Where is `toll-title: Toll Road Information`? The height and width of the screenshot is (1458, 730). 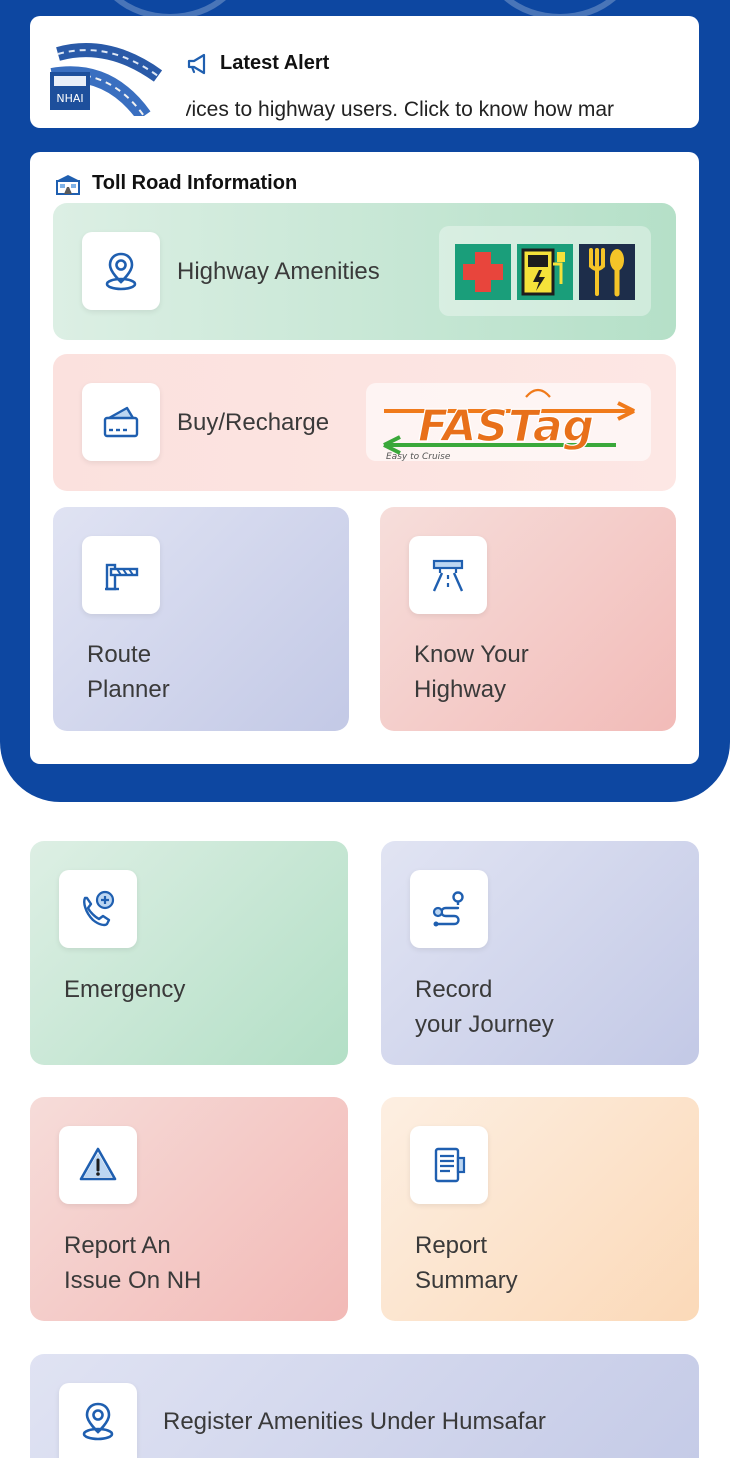
toll-title: Toll Road Information is located at coordinates (195, 183).